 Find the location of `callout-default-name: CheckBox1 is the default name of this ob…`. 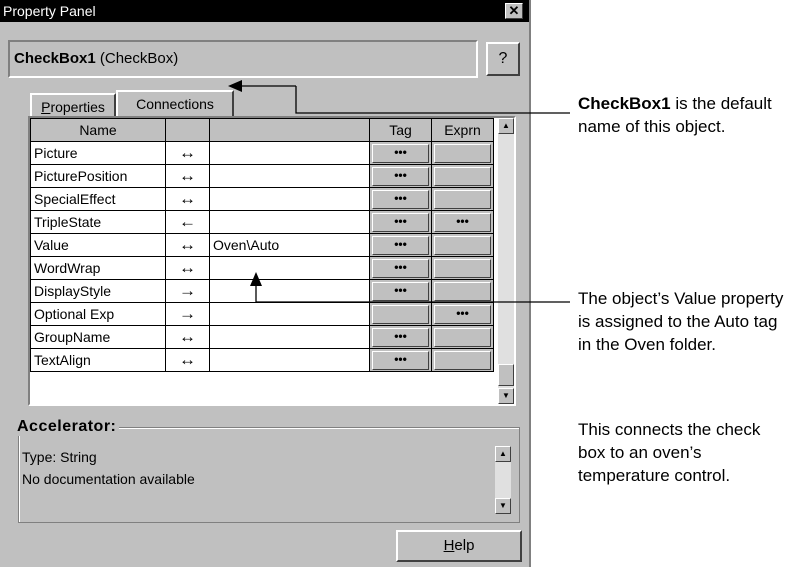

callout-default-name: CheckBox1 is the default name of this ob… is located at coordinates (680, 115).